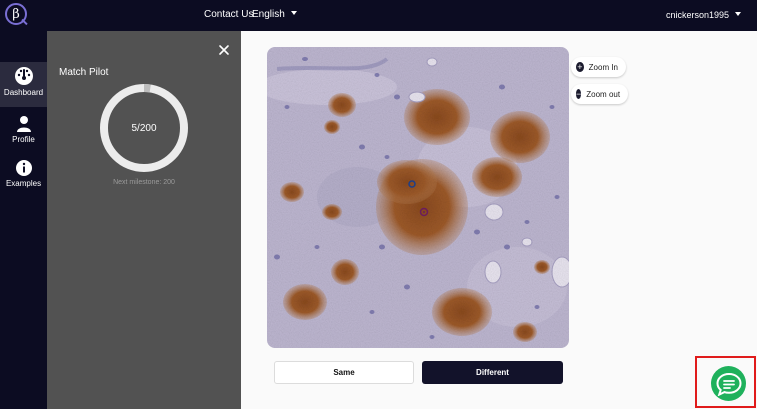 This screenshot has height=409, width=757. What do you see at coordinates (23, 139) in the screenshot?
I see `nav-label-profile: Profile` at bounding box center [23, 139].